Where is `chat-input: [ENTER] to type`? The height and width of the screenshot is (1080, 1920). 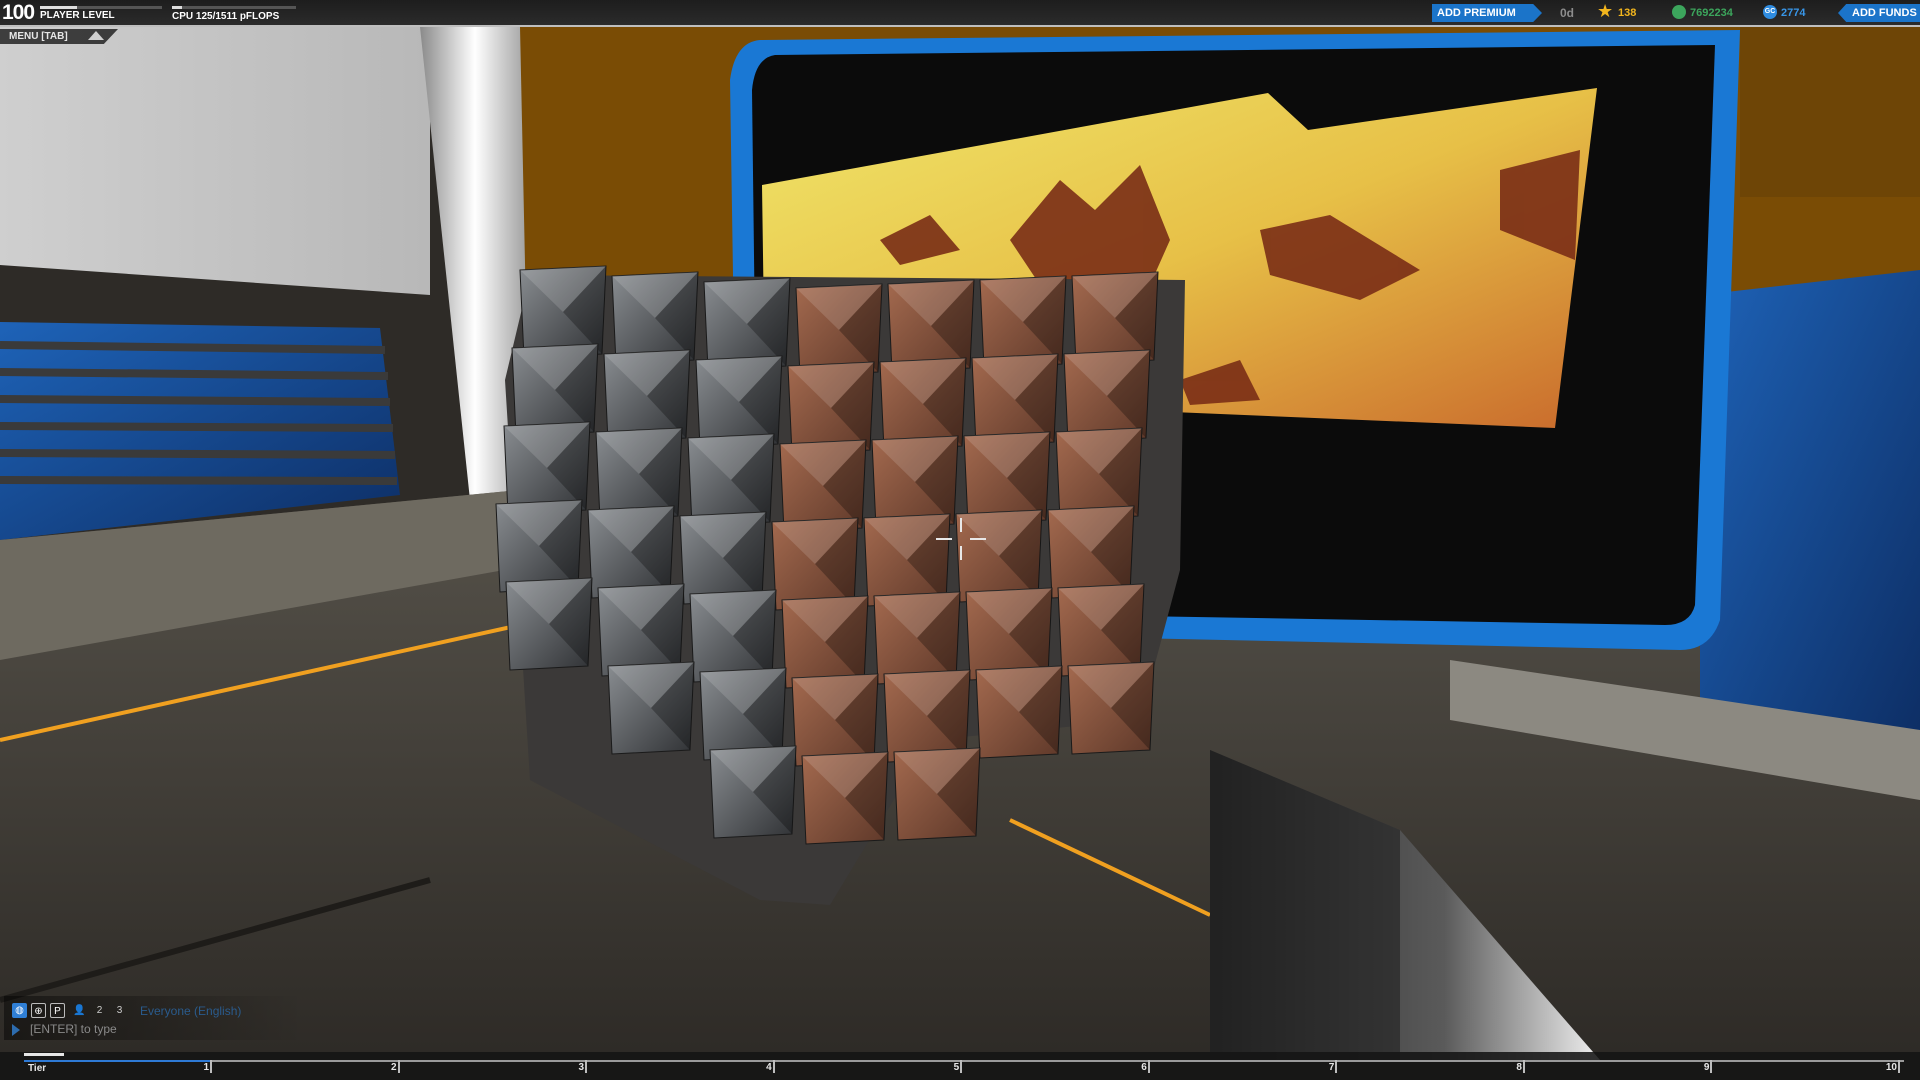 chat-input: [ENTER] to type is located at coordinates (73, 1029).